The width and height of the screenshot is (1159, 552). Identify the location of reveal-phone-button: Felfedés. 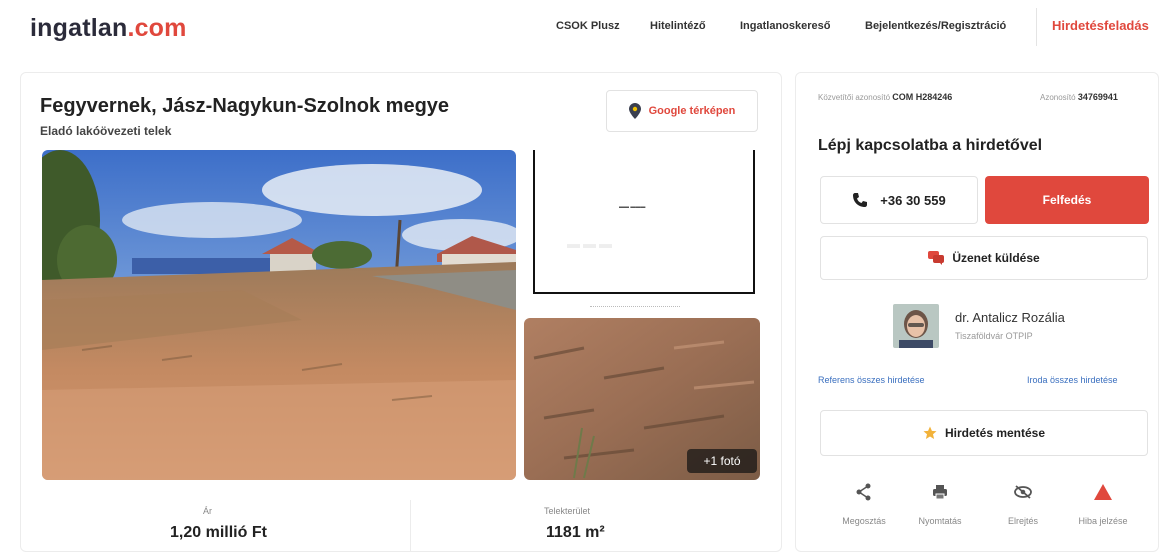
(1067, 200).